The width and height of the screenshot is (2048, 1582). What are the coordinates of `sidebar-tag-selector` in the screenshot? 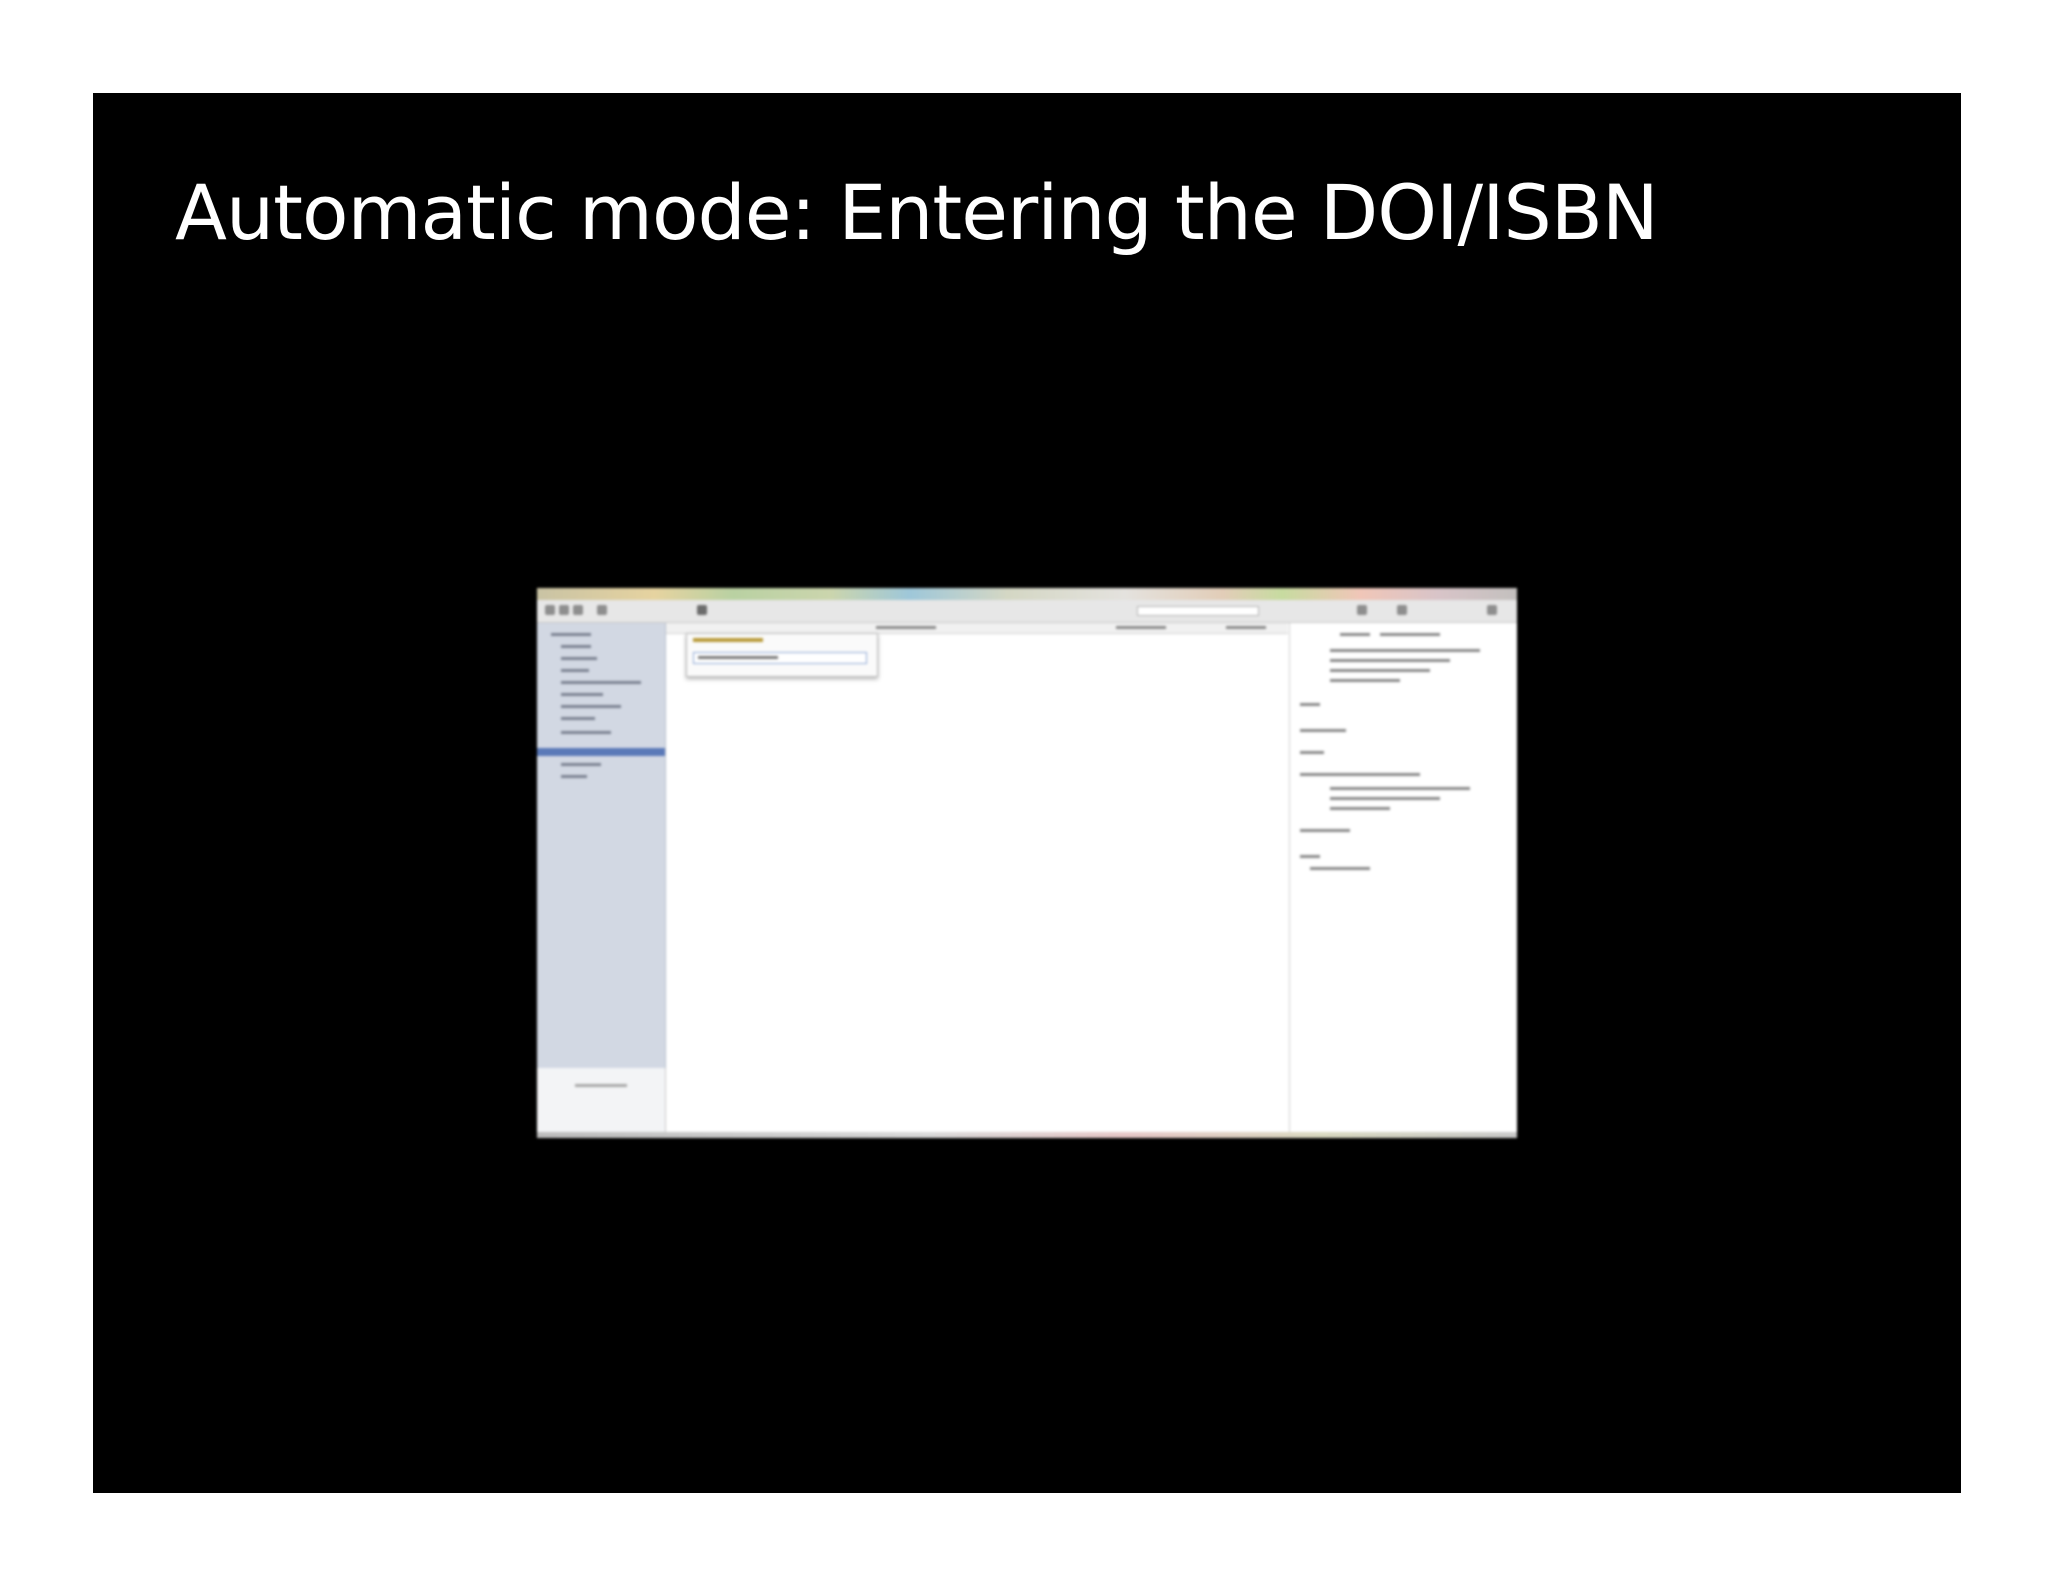 It's located at (601, 1103).